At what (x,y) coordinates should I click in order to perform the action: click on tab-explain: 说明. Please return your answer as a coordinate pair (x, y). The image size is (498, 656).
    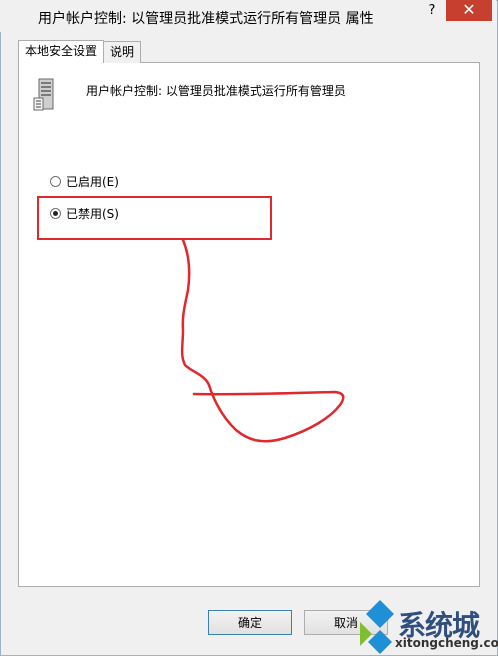
    Looking at the image, I should click on (122, 52).